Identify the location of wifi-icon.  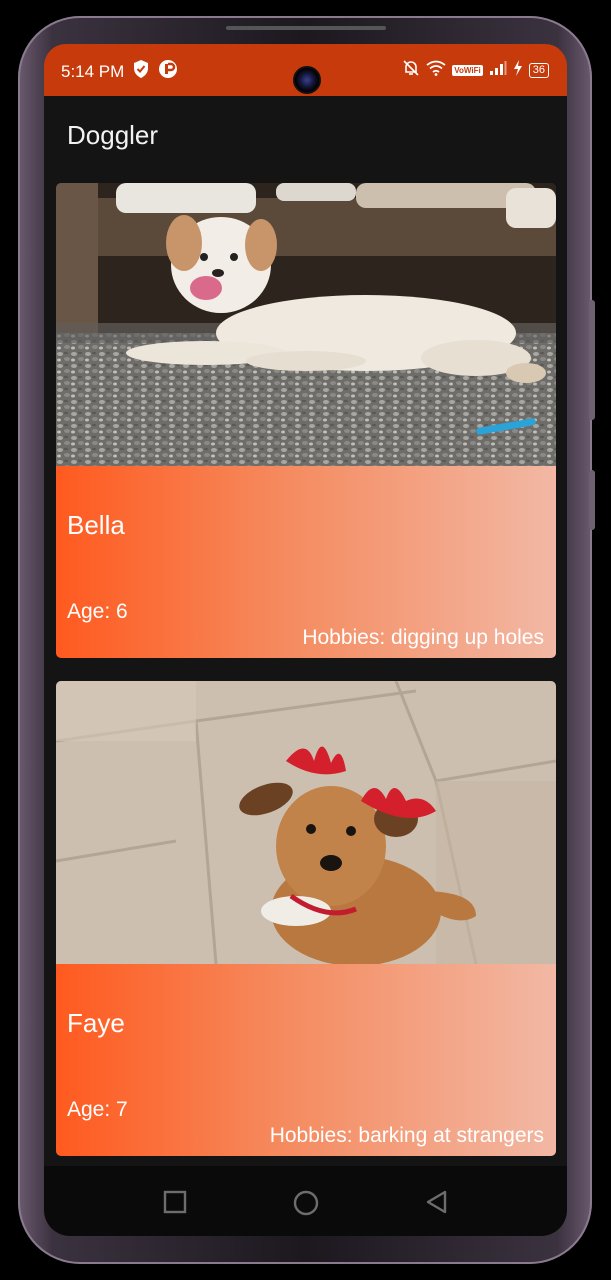
(436, 70).